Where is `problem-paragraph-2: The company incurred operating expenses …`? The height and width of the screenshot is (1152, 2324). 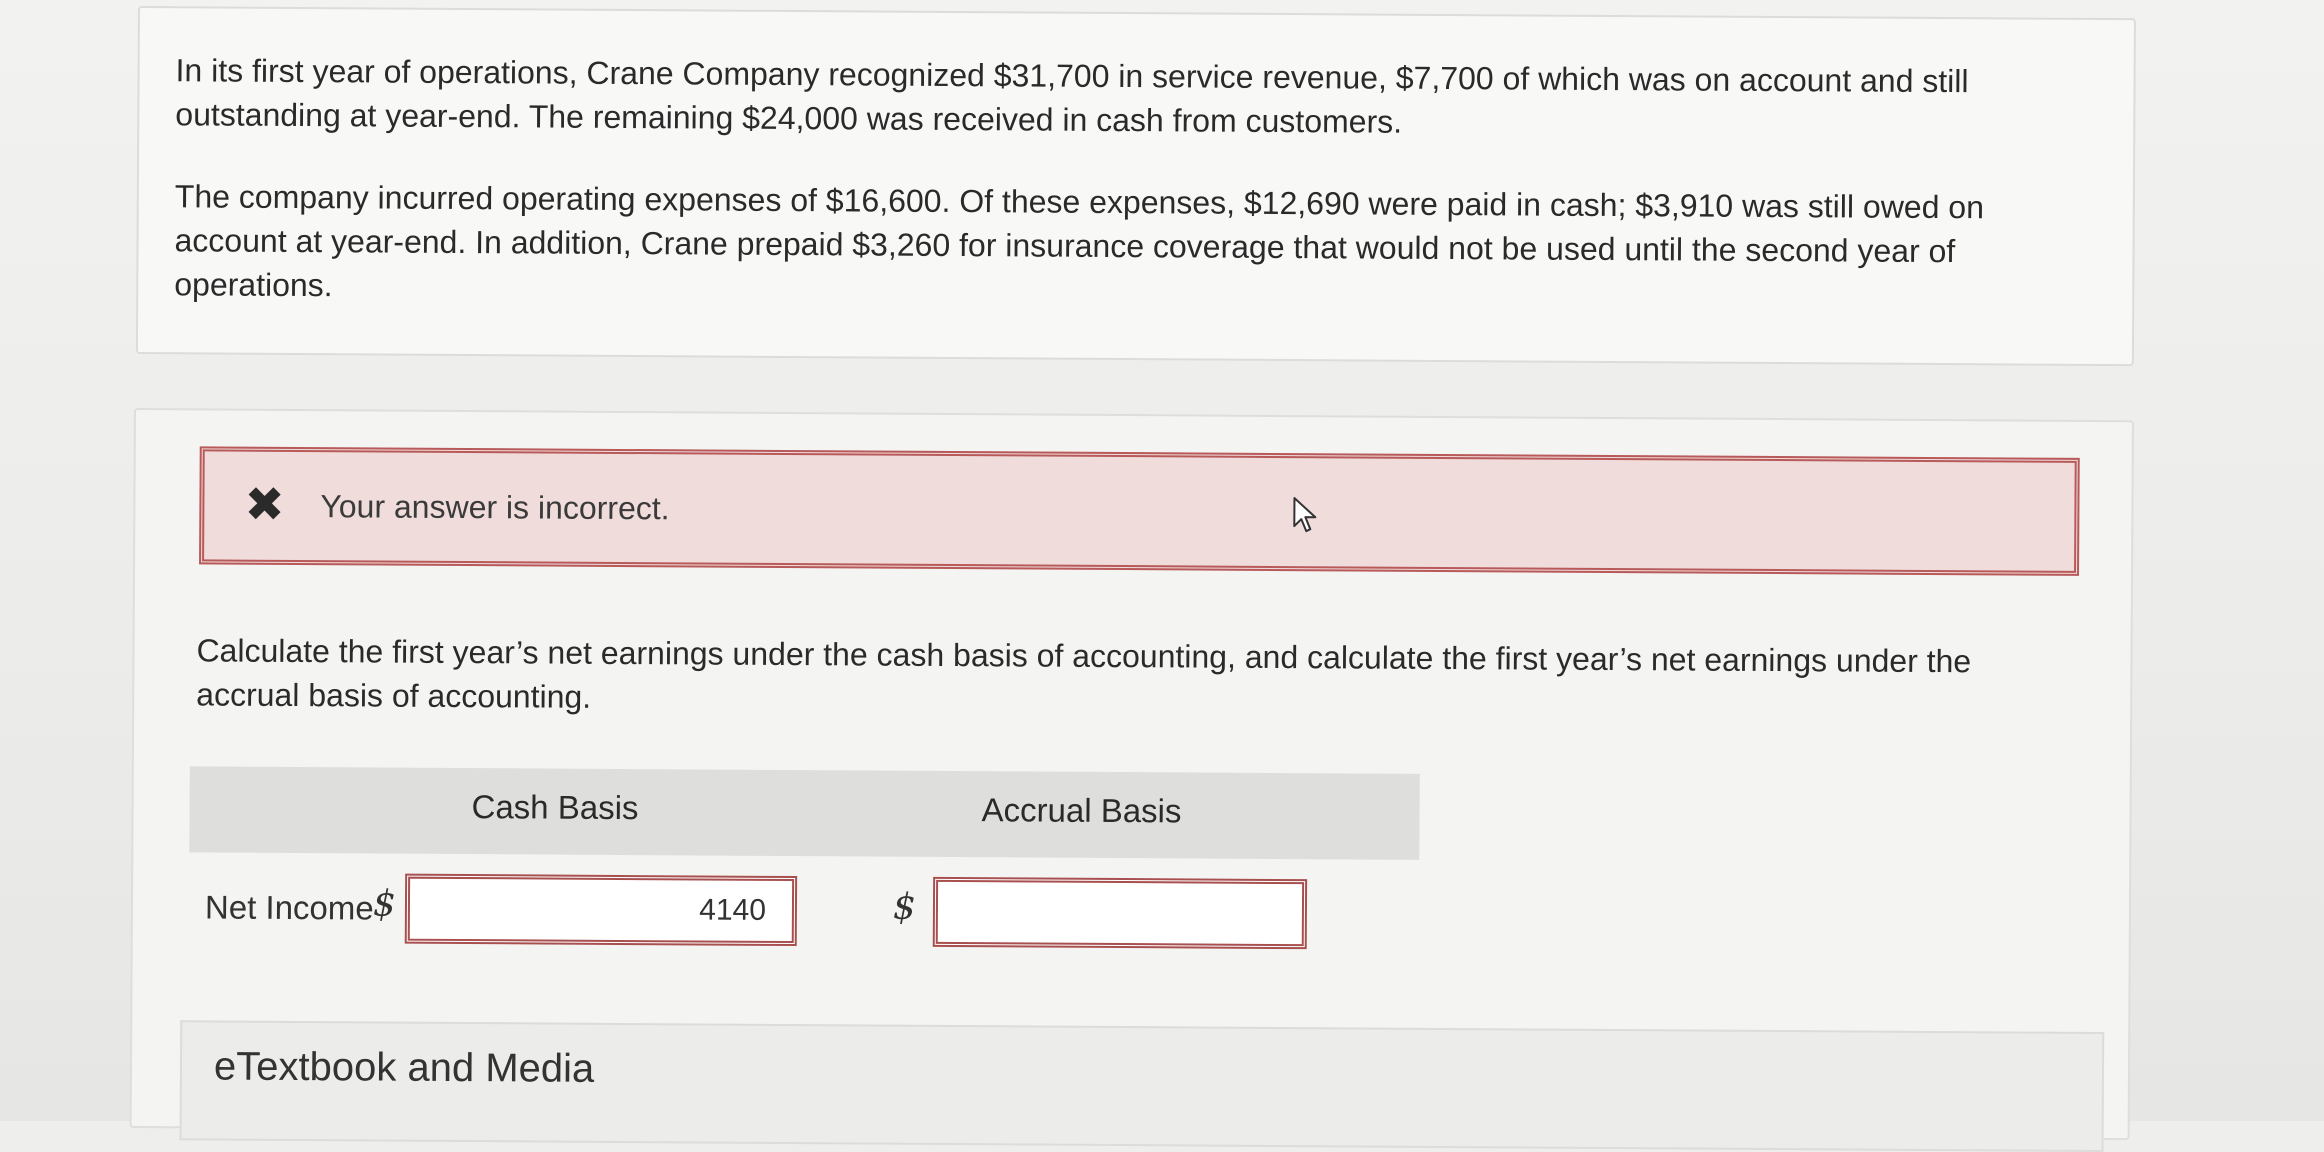
problem-paragraph-2: The company incurred operating expenses … is located at coordinates (1079, 241).